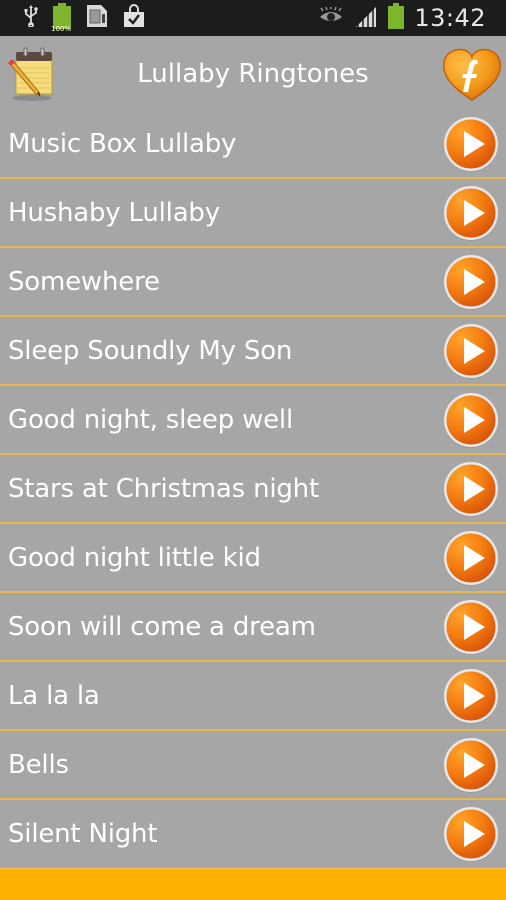 The image size is (506, 900). Describe the element at coordinates (253, 144) in the screenshot. I see `list-item: Music Box Lullaby` at that location.